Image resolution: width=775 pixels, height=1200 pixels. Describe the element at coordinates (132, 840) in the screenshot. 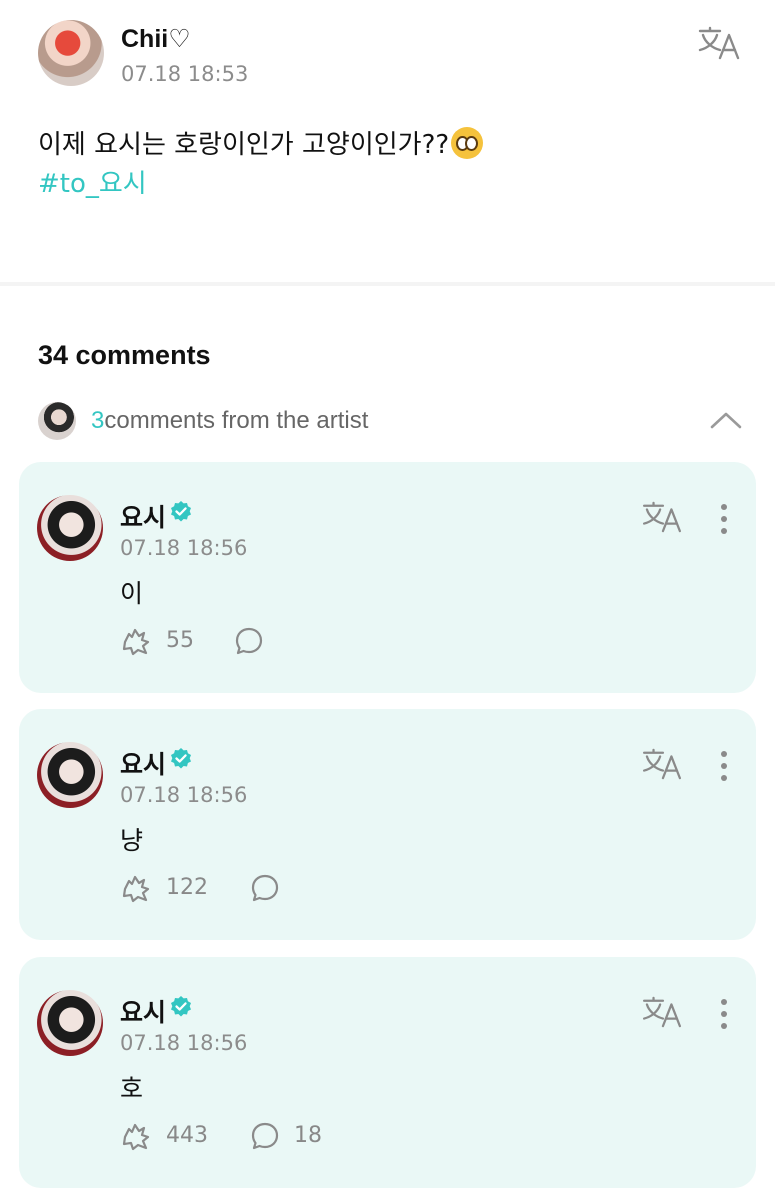

I see `comment-text: 냥` at that location.